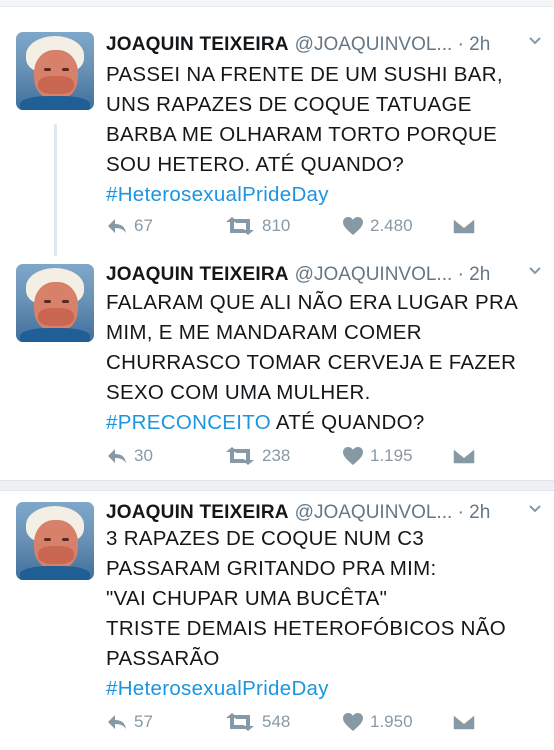 Image resolution: width=554 pixels, height=750 pixels. Describe the element at coordinates (277, 3) in the screenshot. I see `top-separator` at that location.